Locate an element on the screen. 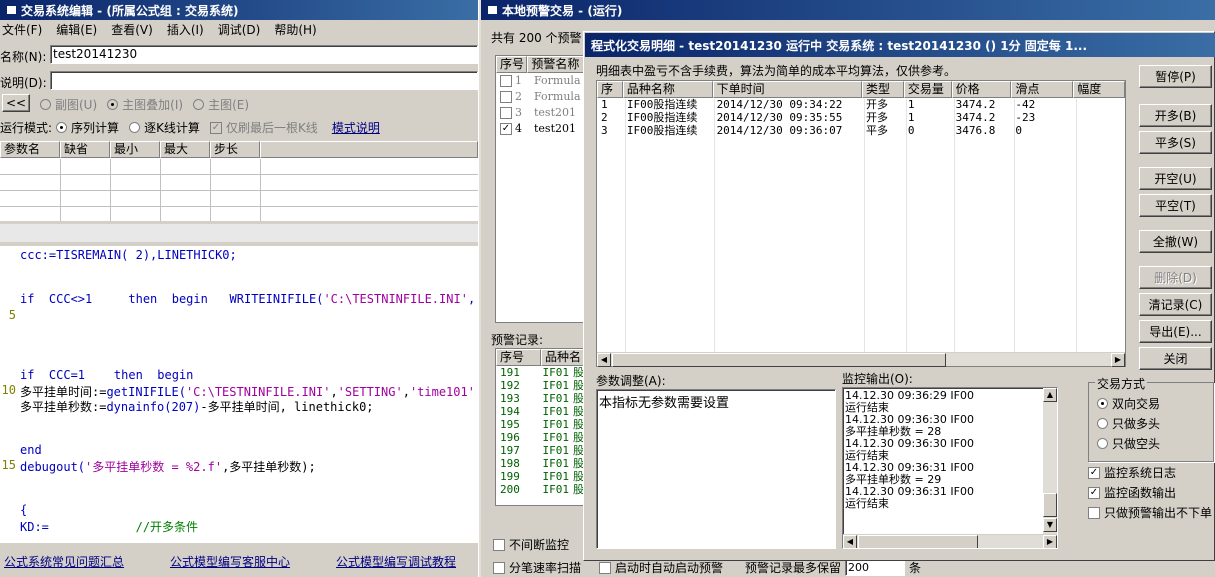 This screenshot has height=577, width=1215. desc-input is located at coordinates (264, 80).